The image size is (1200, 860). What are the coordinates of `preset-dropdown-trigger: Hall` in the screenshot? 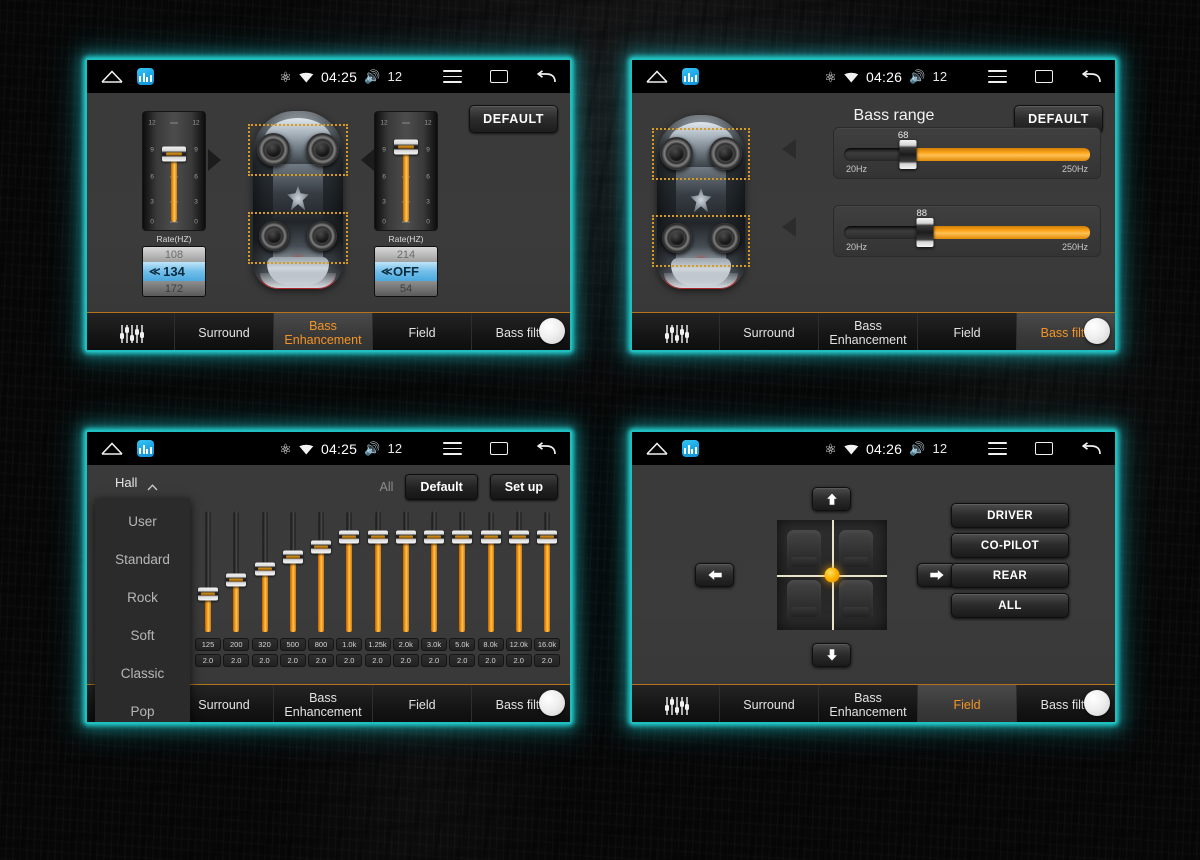 It's located at (136, 483).